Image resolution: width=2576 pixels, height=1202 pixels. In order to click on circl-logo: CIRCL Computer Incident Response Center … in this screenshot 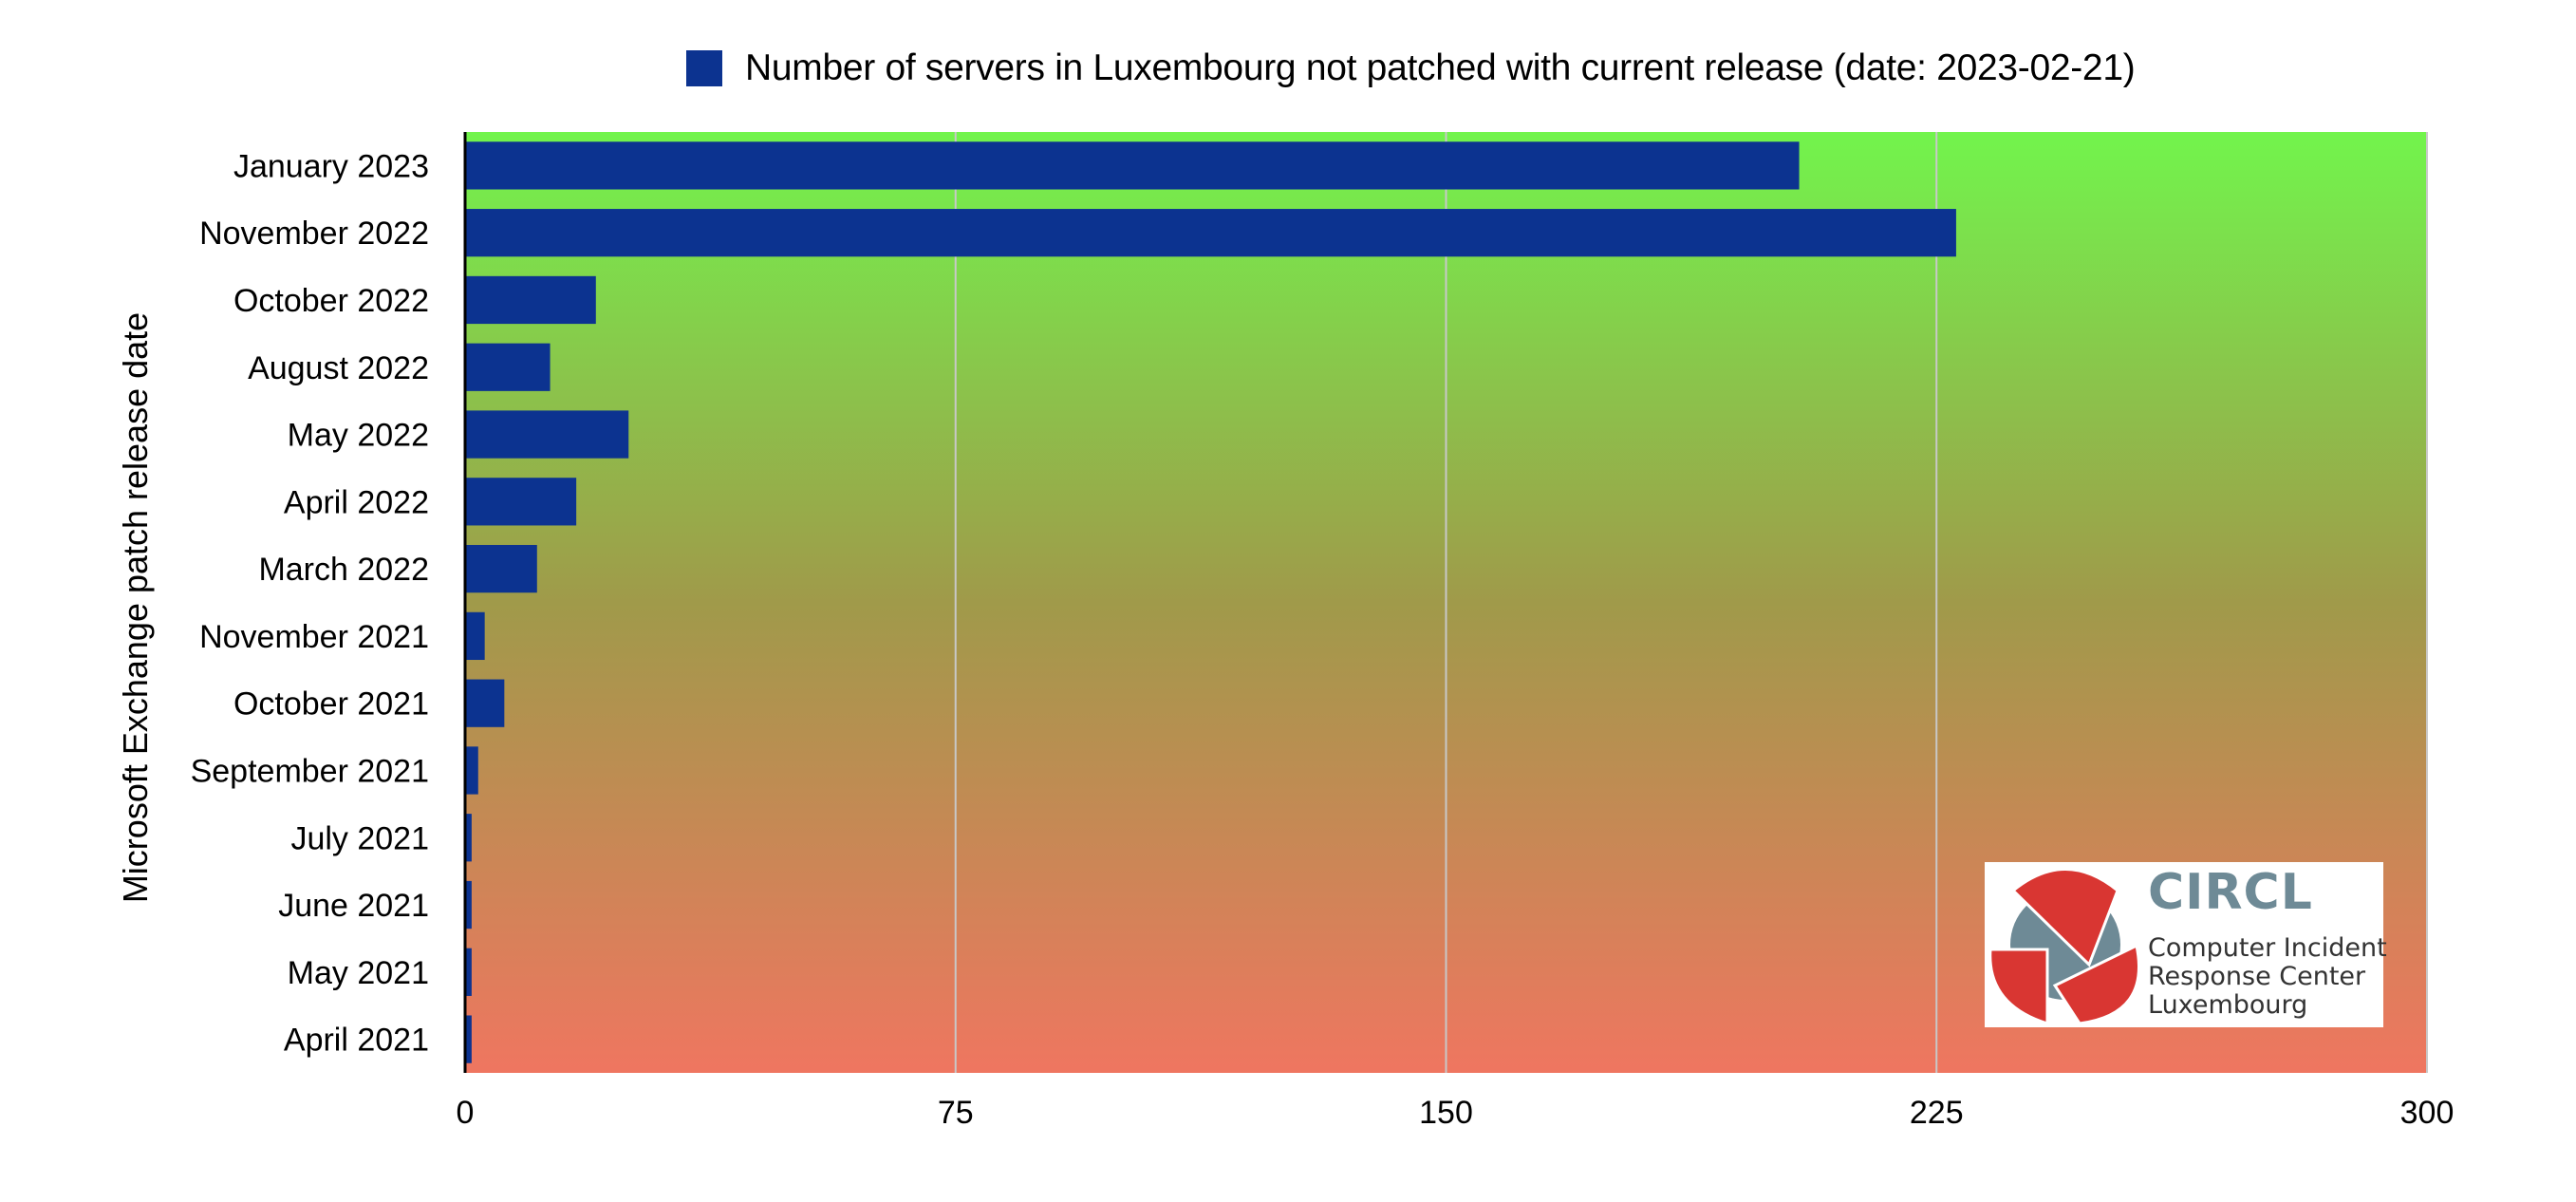, I will do `click(2186, 944)`.